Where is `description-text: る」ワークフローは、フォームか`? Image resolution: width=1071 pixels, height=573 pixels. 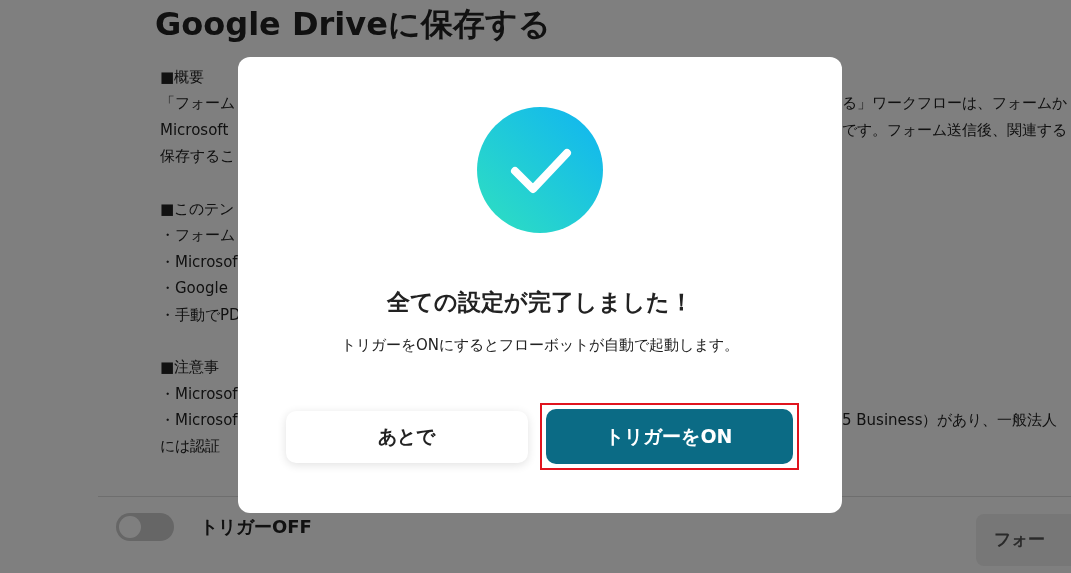
description-text: る」ワークフローは、フォームか is located at coordinates (954, 103).